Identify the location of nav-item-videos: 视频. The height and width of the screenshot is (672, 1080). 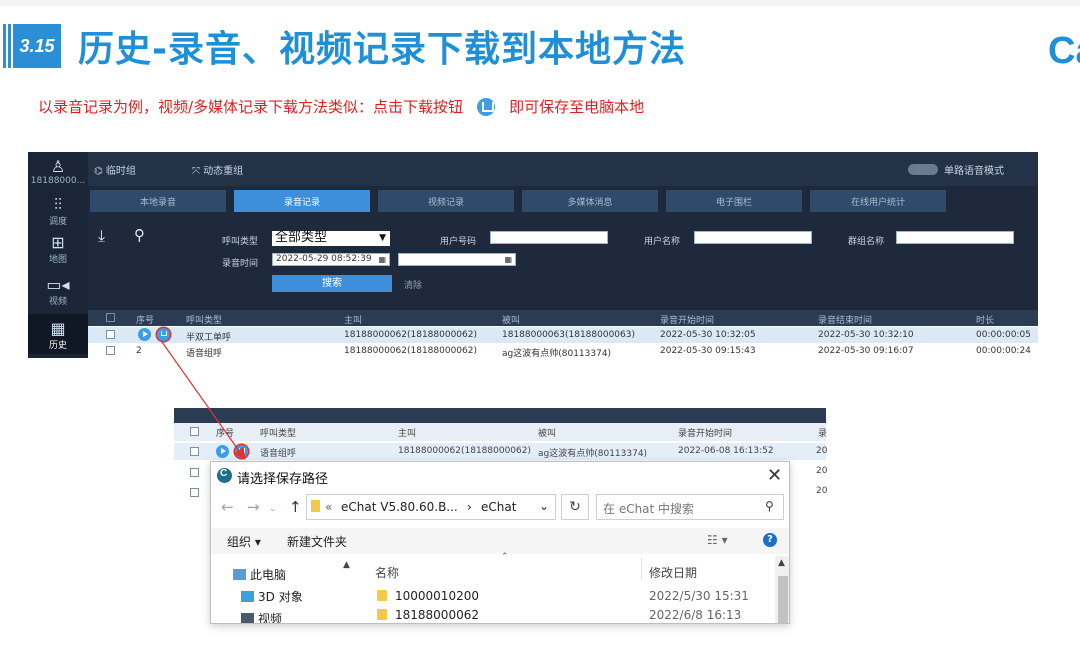
(261, 616).